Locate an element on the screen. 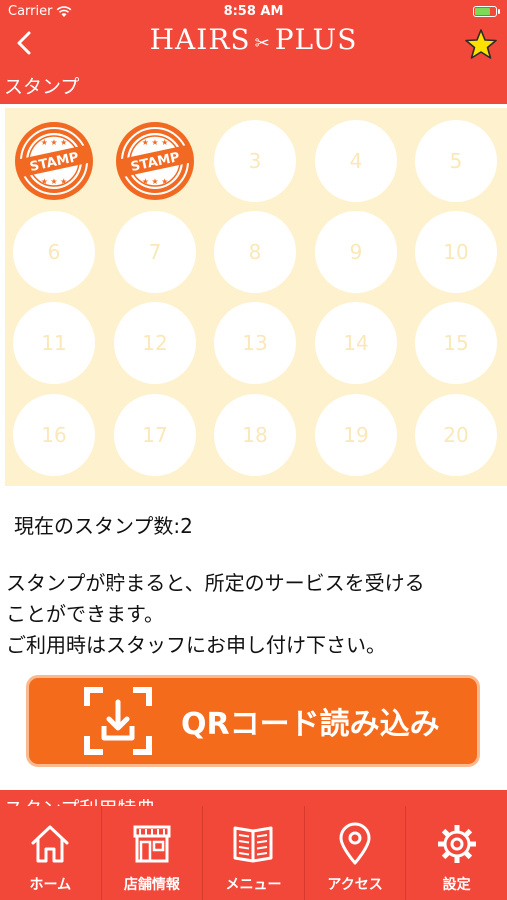  tab-home: ホーム is located at coordinates (50, 853).